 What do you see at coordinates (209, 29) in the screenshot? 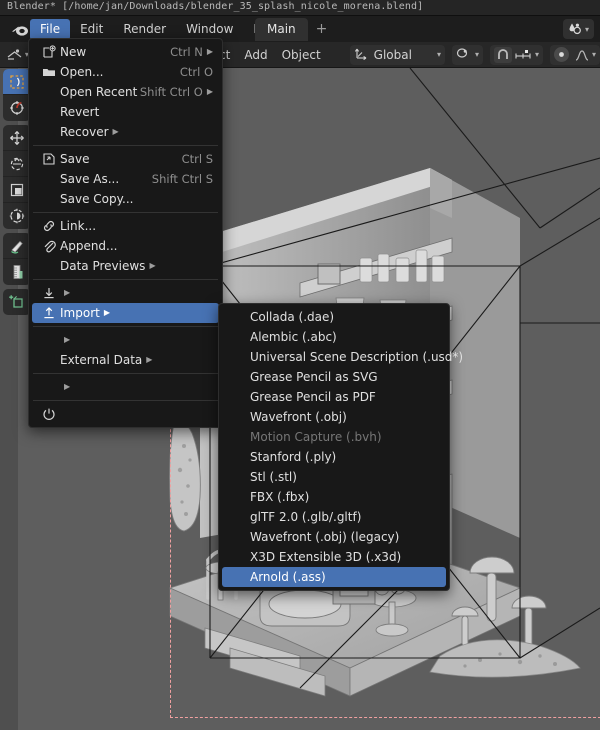
I see `menu-window: Window` at bounding box center [209, 29].